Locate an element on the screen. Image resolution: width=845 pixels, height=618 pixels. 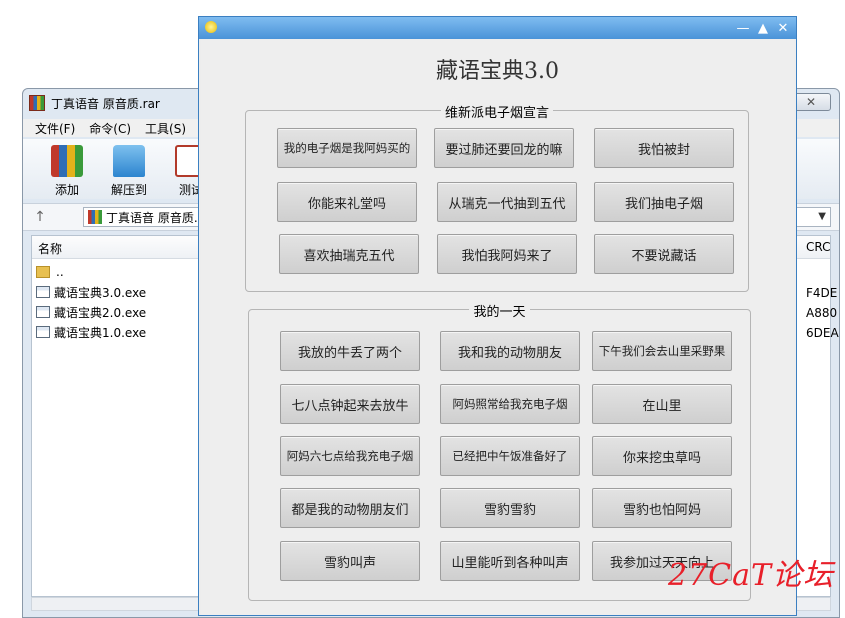
menu-tools: 工具(S) is located at coordinates (165, 128).